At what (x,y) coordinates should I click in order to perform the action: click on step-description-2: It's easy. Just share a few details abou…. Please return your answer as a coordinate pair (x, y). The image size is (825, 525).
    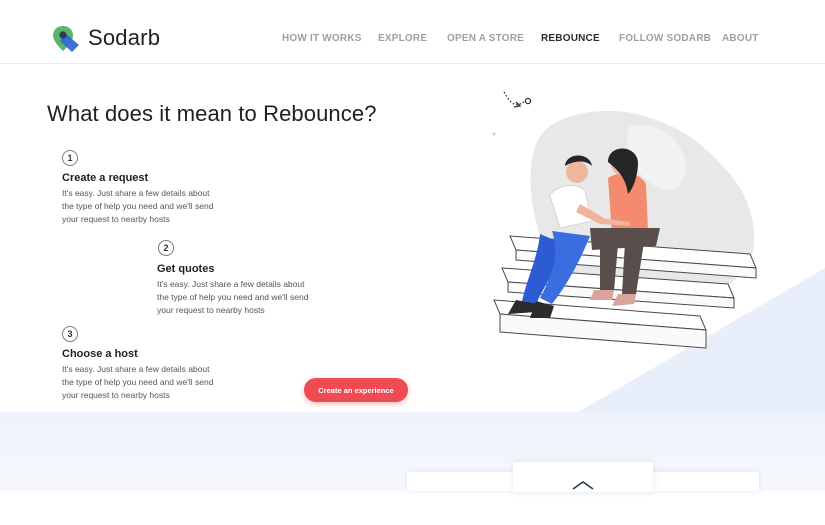
    Looking at the image, I should click on (233, 297).